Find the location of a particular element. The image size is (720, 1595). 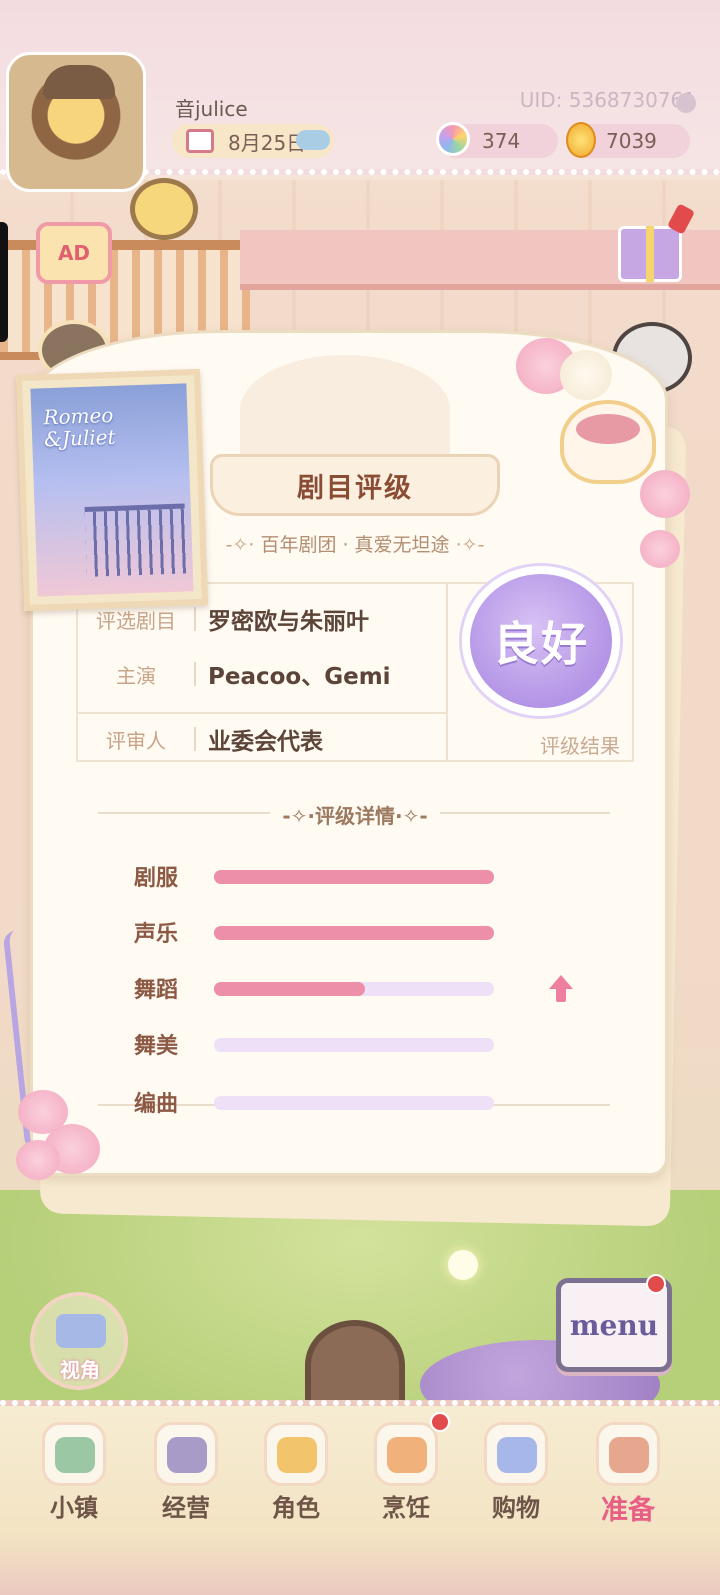

stat-label: 舞蹈 is located at coordinates (156, 990).